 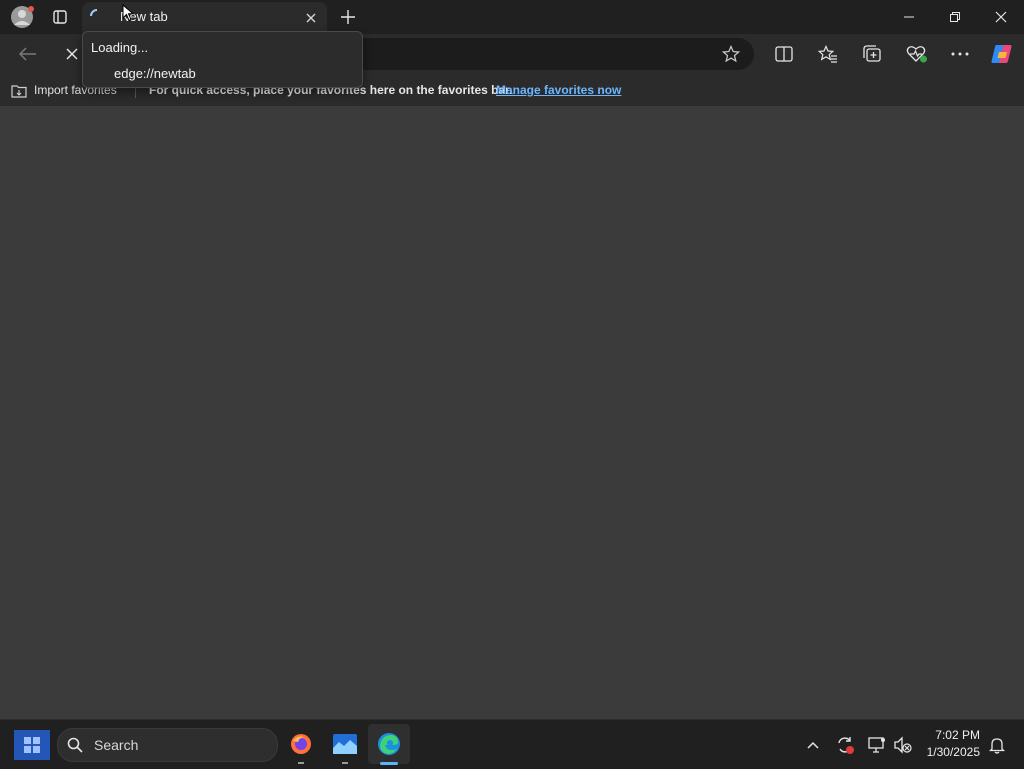 What do you see at coordinates (311, 18) in the screenshot?
I see `tab-close-icon` at bounding box center [311, 18].